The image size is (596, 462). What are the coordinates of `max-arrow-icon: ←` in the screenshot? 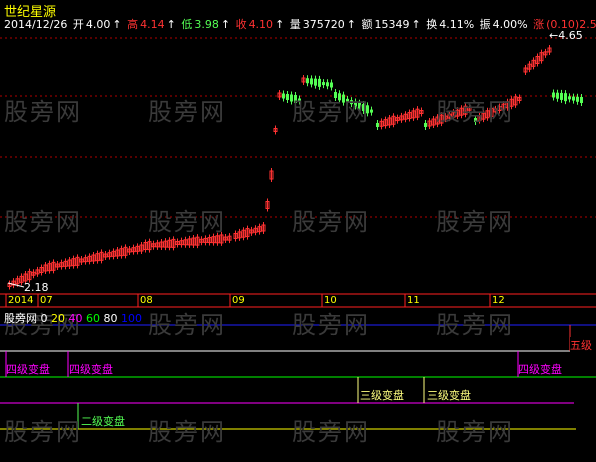 It's located at (554, 35).